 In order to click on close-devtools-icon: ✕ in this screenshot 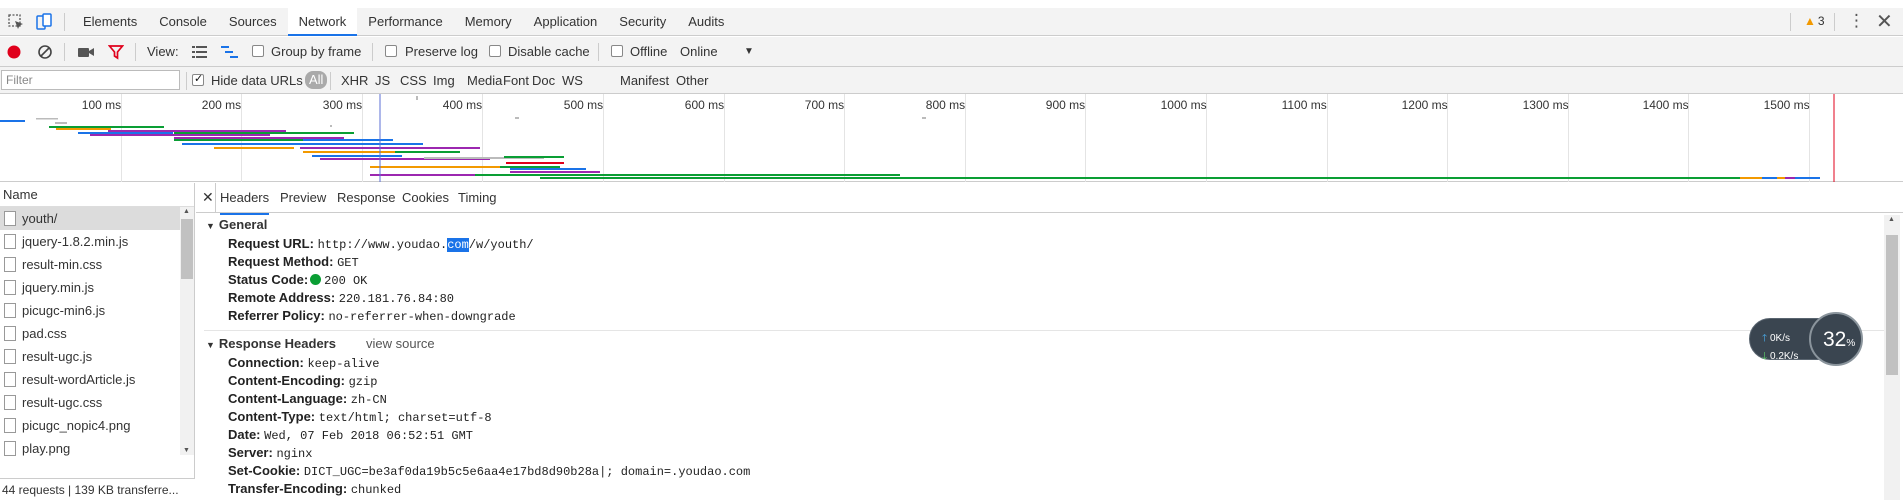, I will do `click(1884, 21)`.